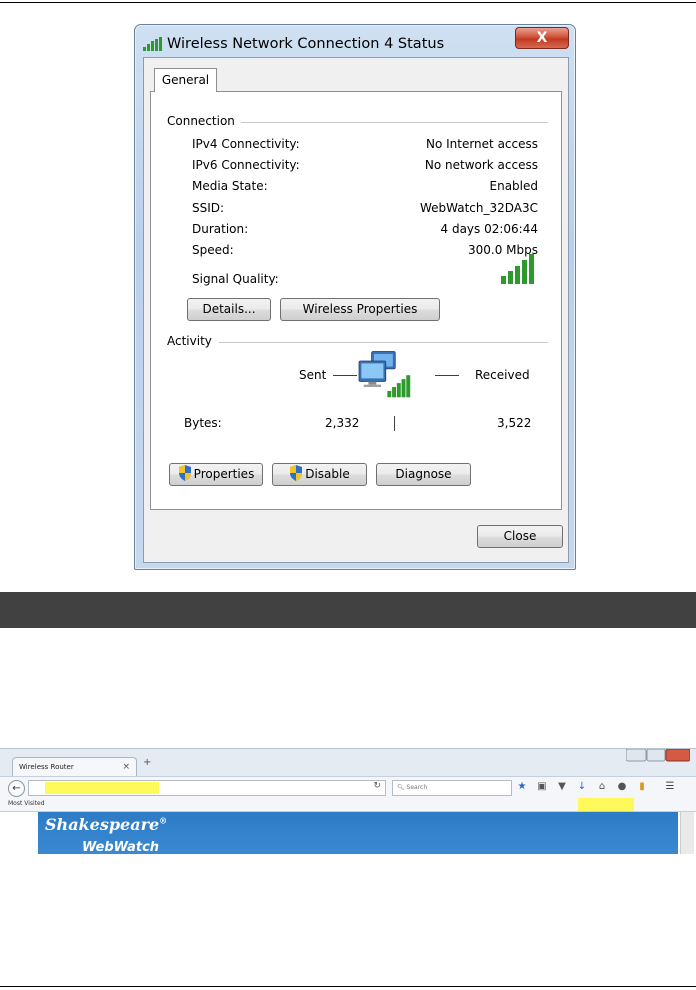 The width and height of the screenshot is (696, 990). I want to click on sent-line, so click(345, 375).